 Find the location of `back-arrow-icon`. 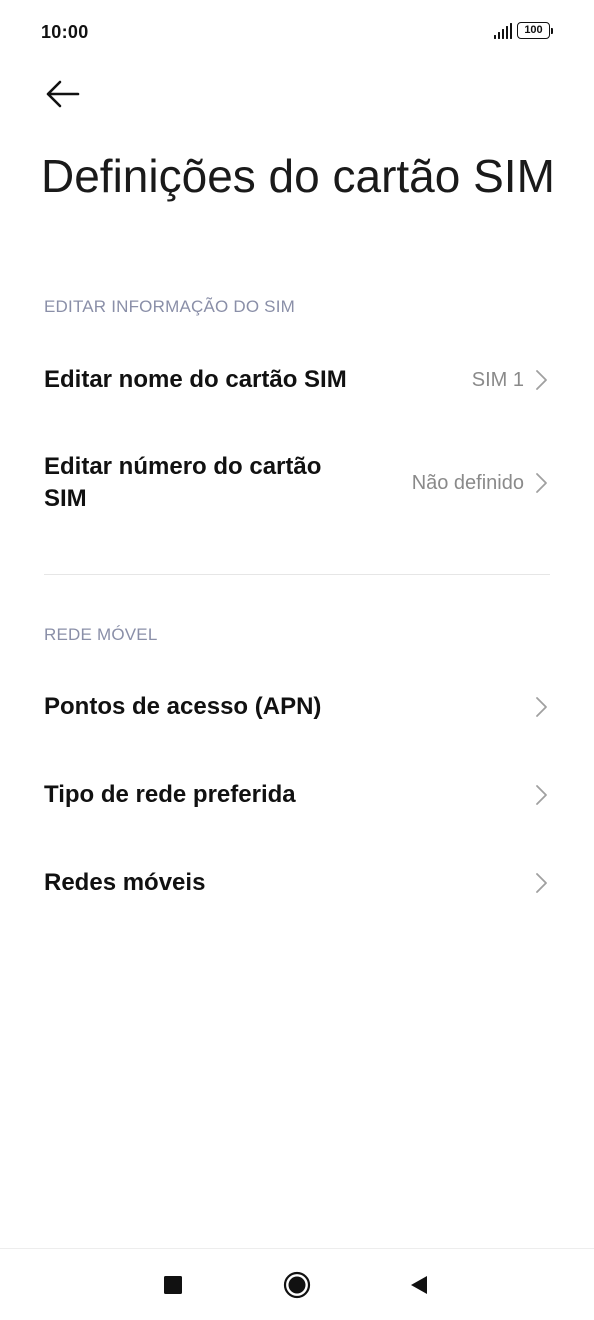

back-arrow-icon is located at coordinates (63, 94).